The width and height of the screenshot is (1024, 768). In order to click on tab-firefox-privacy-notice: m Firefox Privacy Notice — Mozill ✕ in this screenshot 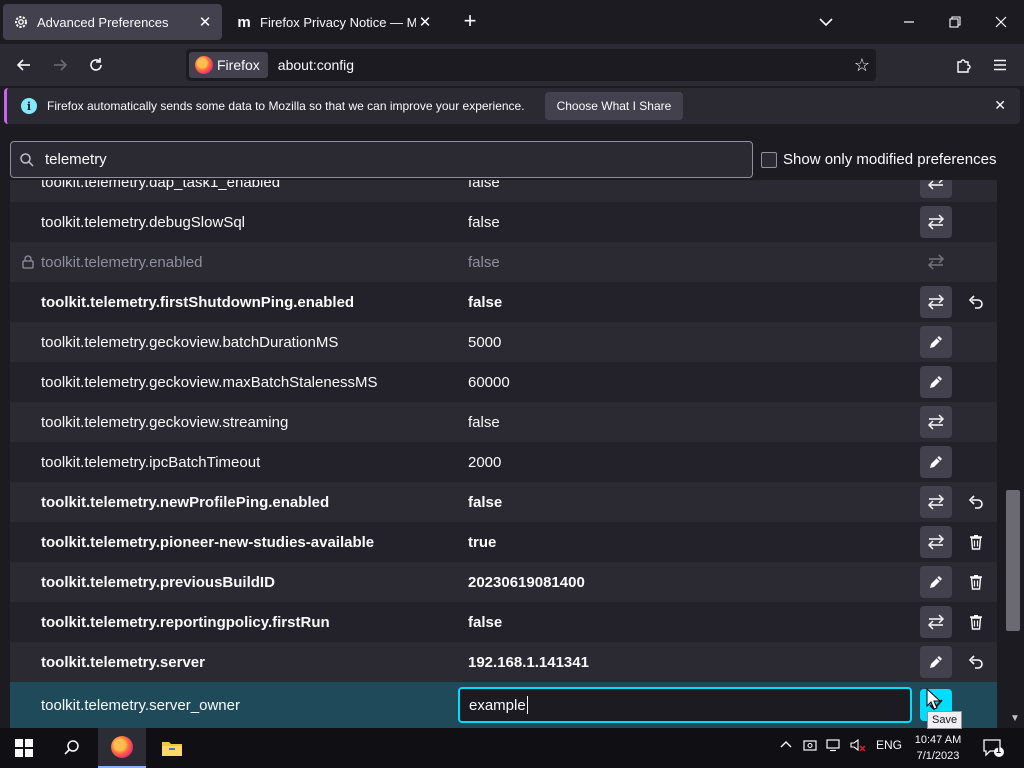, I will do `click(334, 22)`.